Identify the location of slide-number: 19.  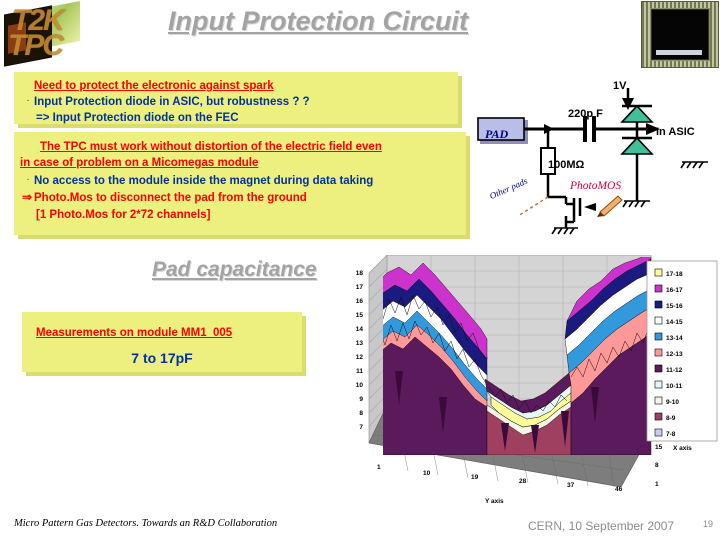
(708, 524).